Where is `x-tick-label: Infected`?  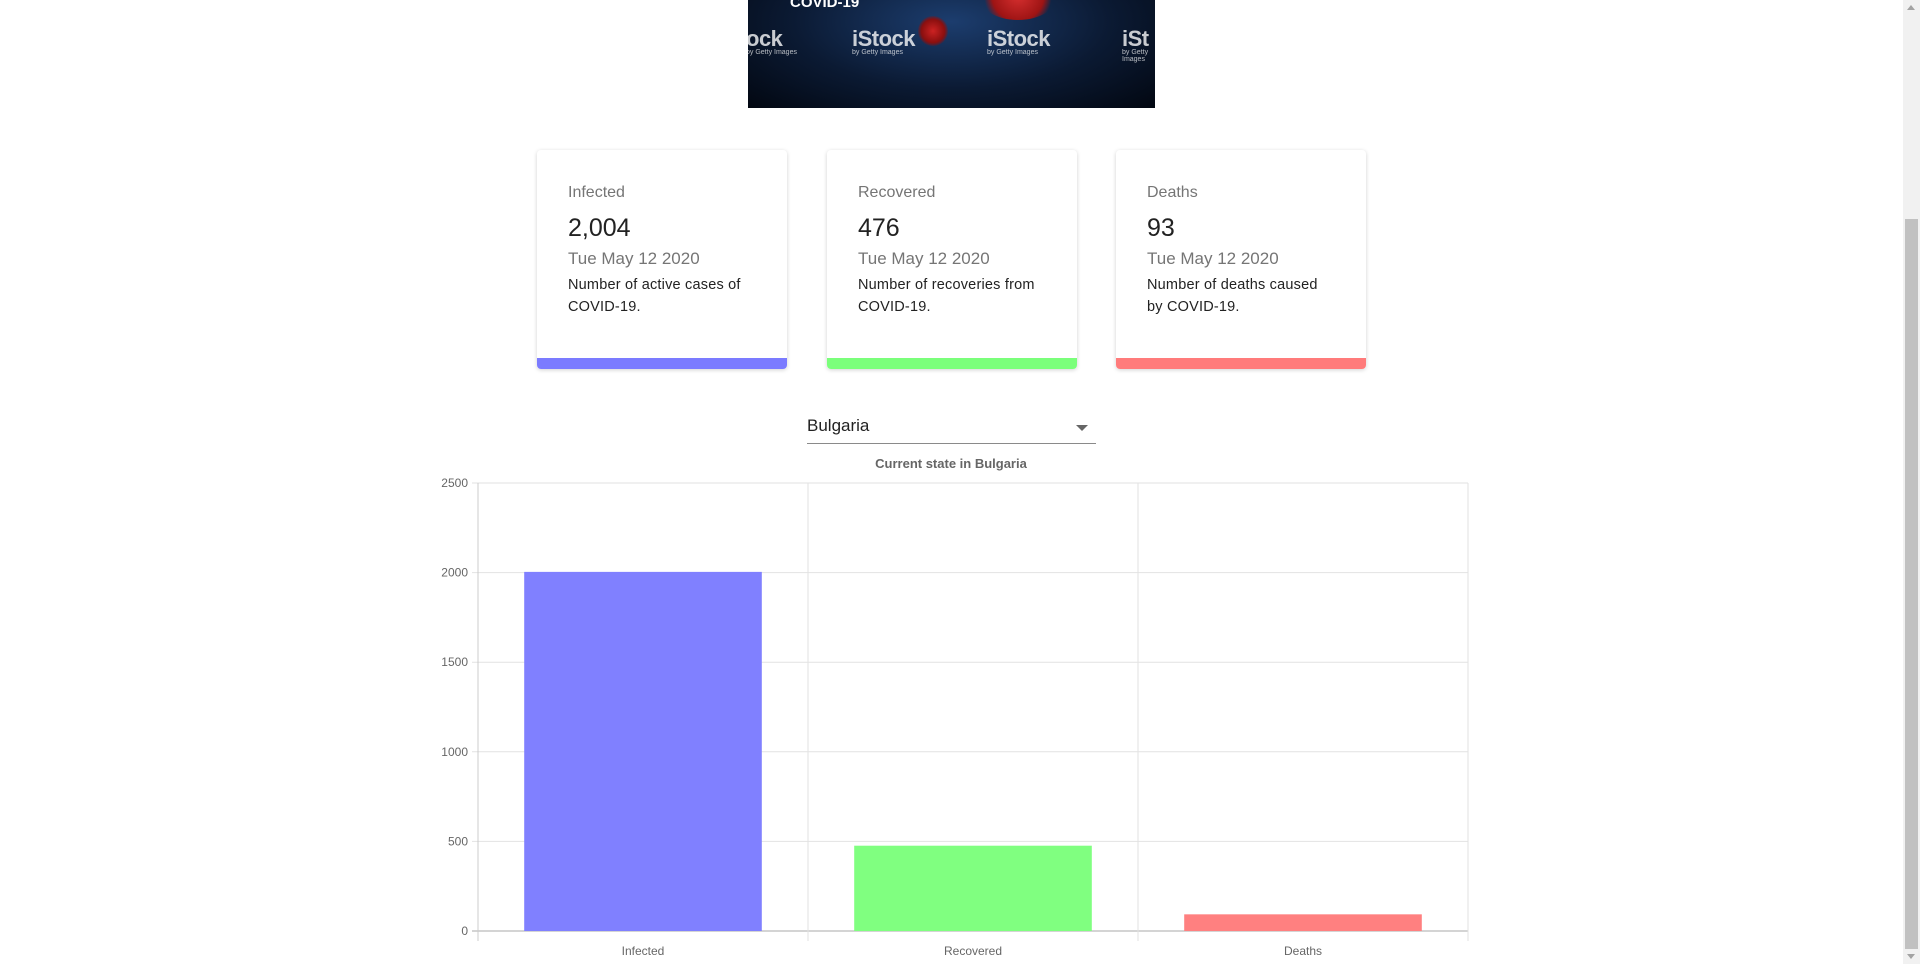
x-tick-label: Infected is located at coordinates (643, 951).